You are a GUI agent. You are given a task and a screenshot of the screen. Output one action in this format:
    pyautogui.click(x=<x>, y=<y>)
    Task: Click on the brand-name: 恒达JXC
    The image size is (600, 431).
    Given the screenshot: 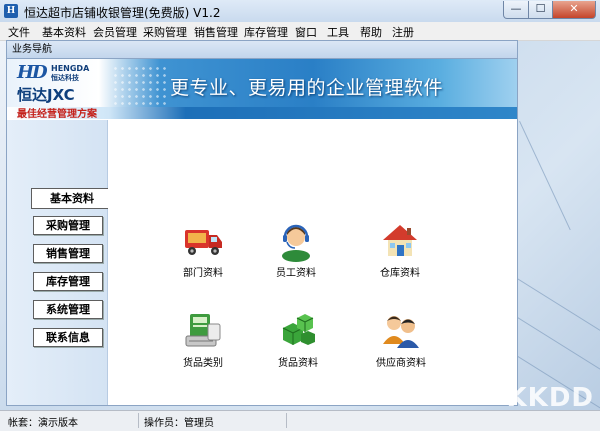 What is the action you would take?
    pyautogui.click(x=46, y=95)
    